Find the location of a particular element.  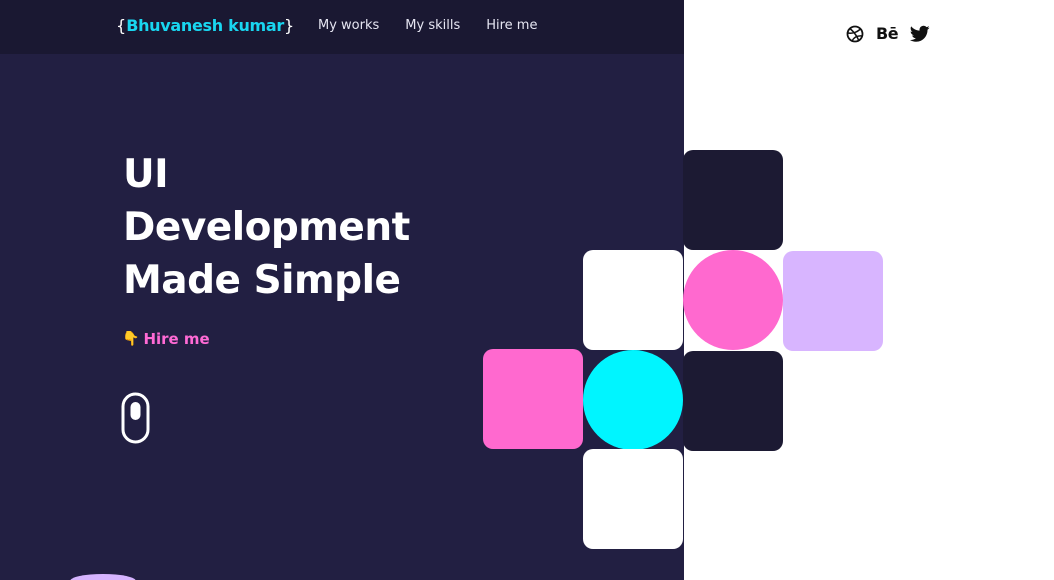

hire-me-cta: 👇 Hire me is located at coordinates (166, 339).